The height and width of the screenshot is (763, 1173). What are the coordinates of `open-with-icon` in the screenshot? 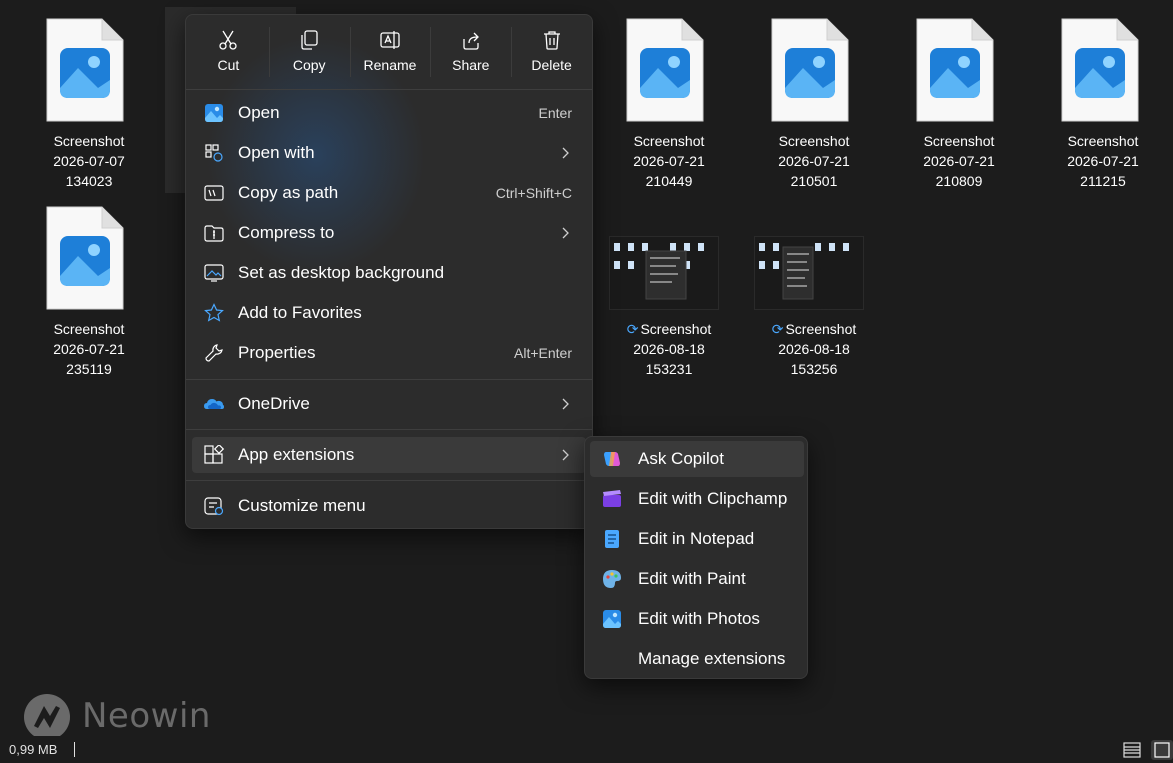 It's located at (214, 153).